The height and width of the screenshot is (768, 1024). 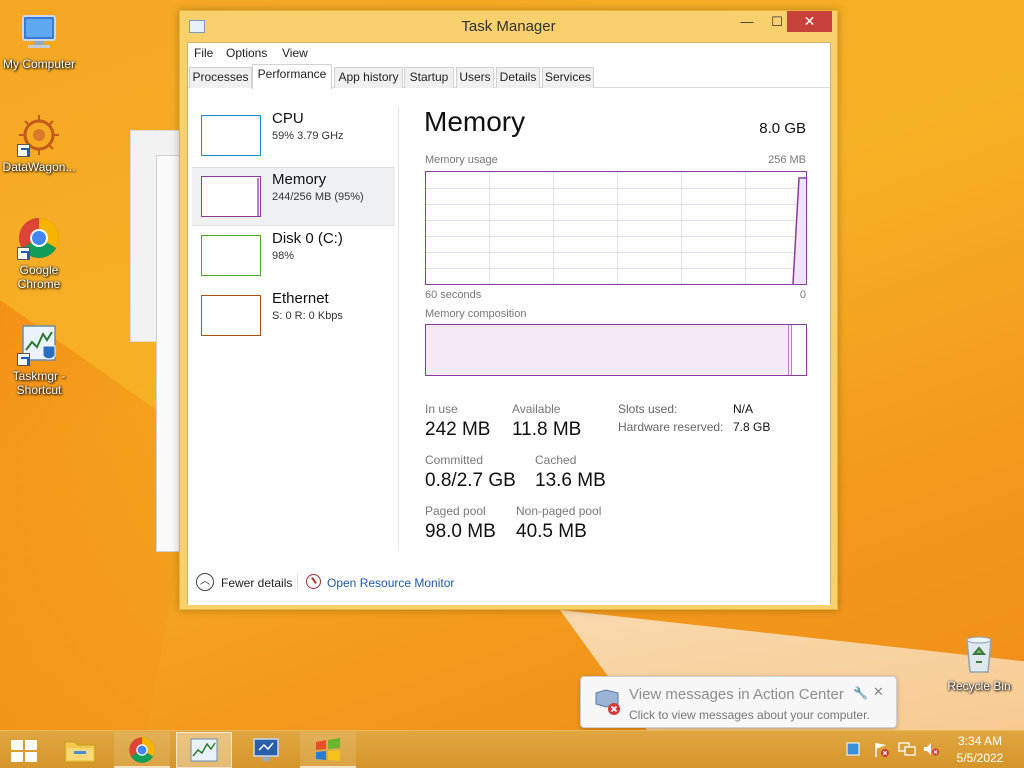 I want to click on start-button, so click(x=24, y=750).